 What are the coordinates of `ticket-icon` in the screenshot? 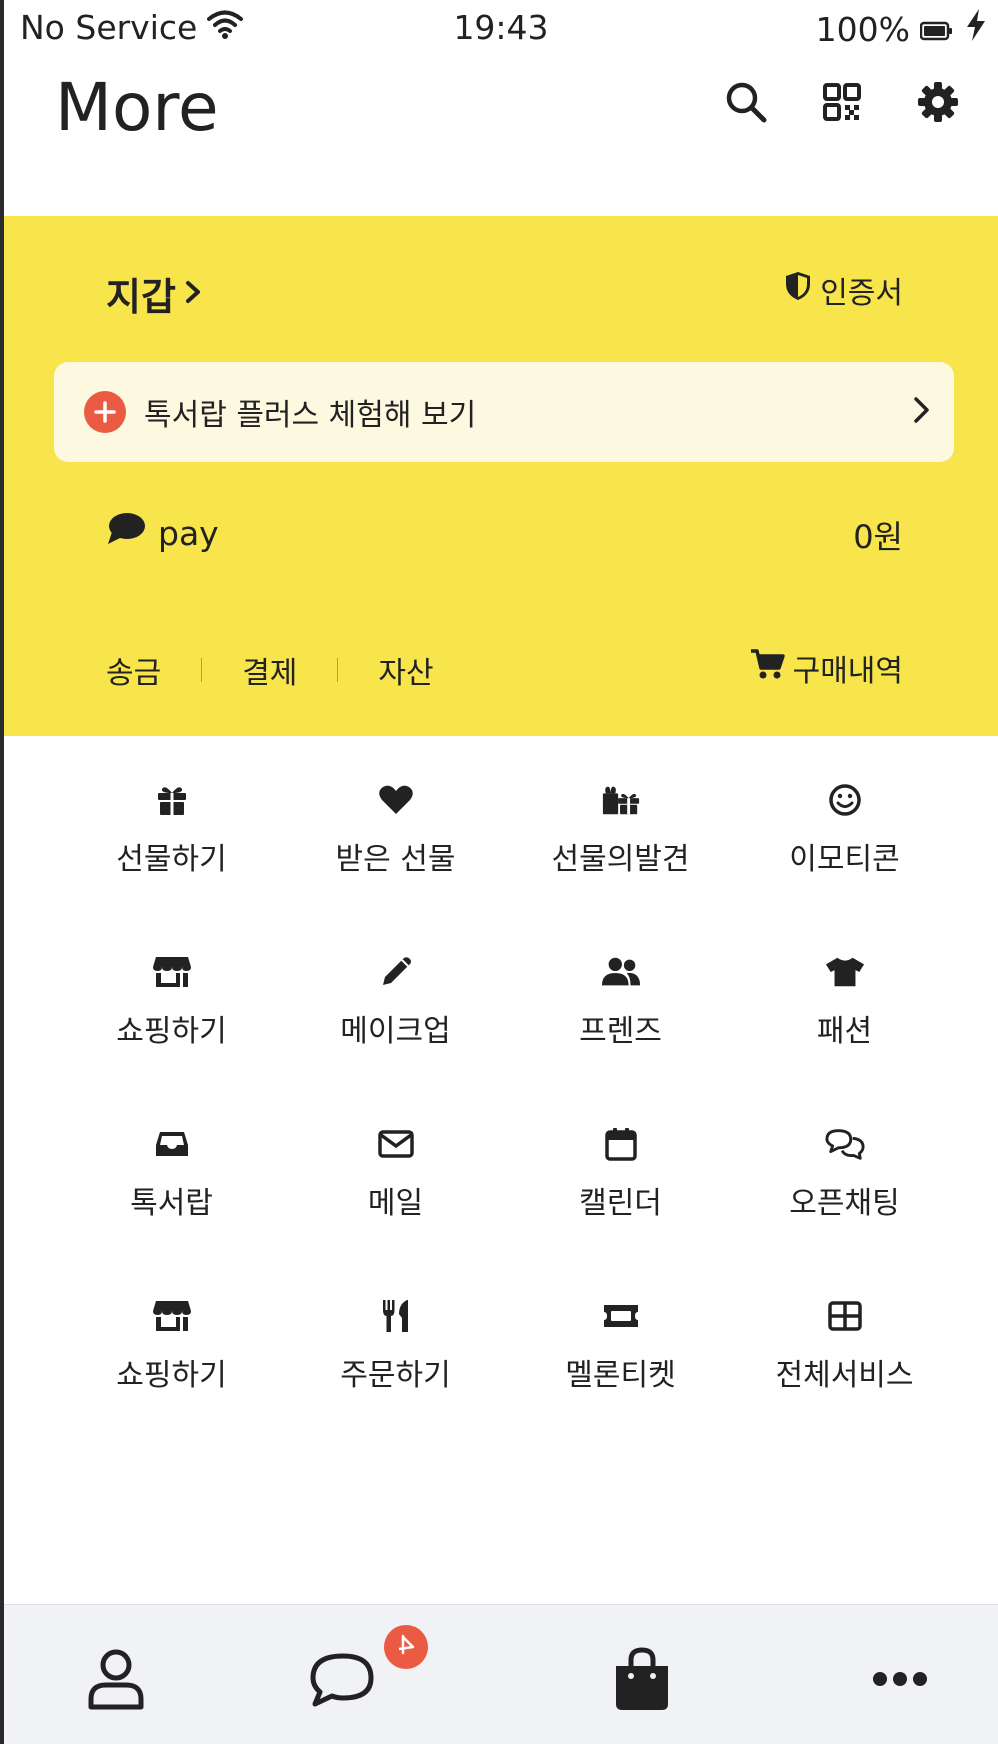 It's located at (621, 1316).